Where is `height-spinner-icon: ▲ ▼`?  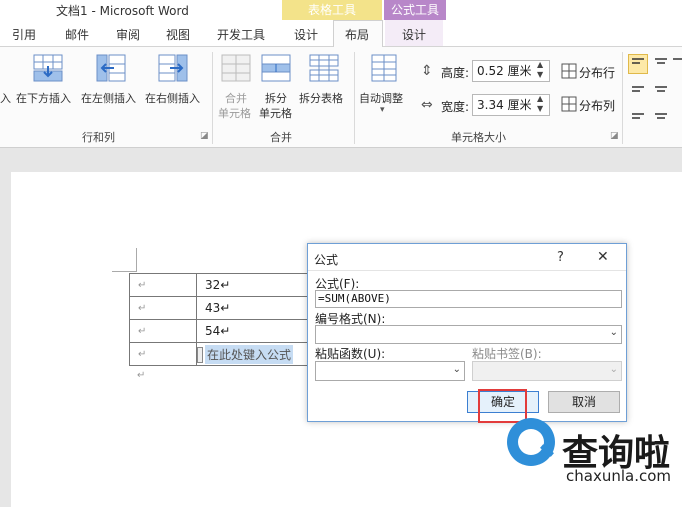
height-spinner-icon: ▲ ▼ is located at coordinates (540, 70).